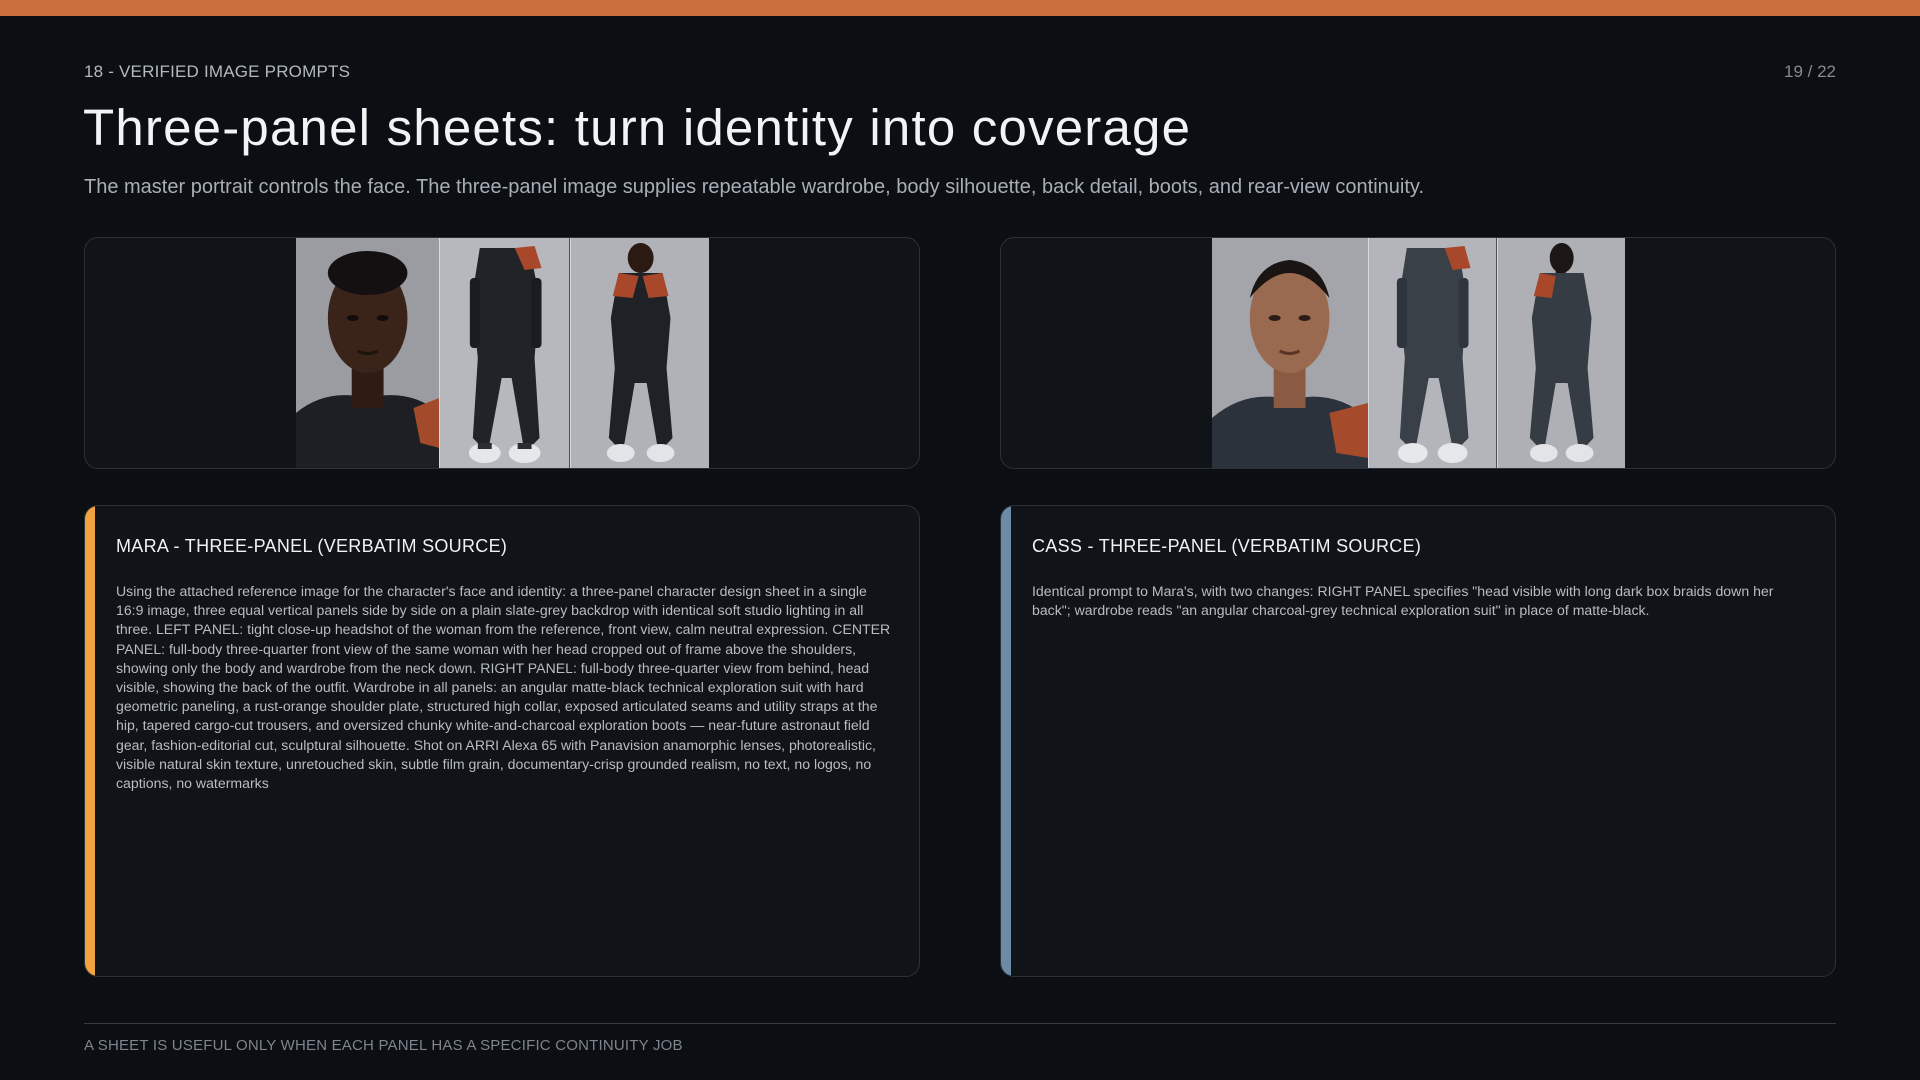 Image resolution: width=1920 pixels, height=1080 pixels. I want to click on mara-image-card, so click(502, 353).